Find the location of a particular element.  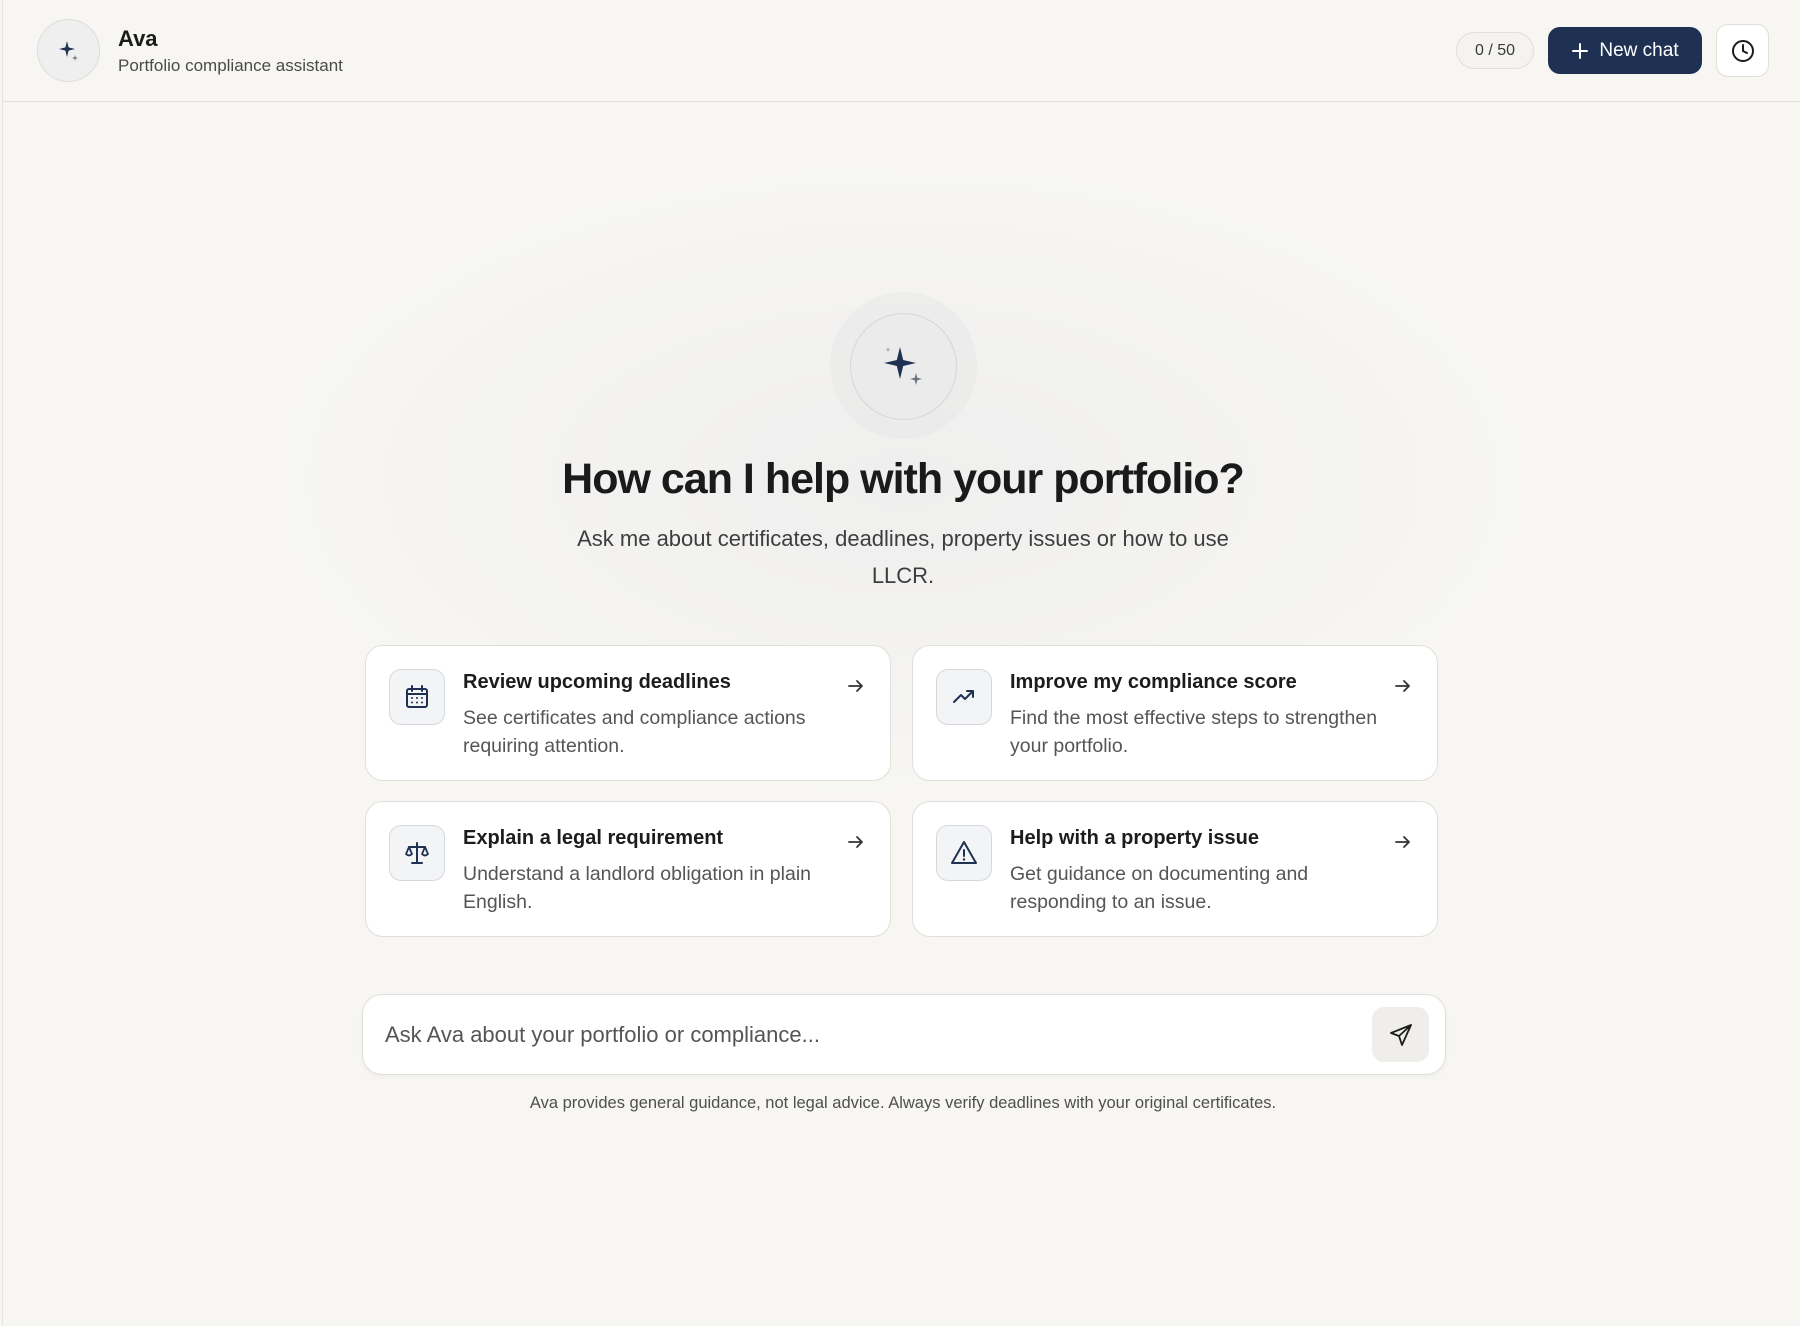

card-title: Help with a property issue is located at coordinates (1134, 838).